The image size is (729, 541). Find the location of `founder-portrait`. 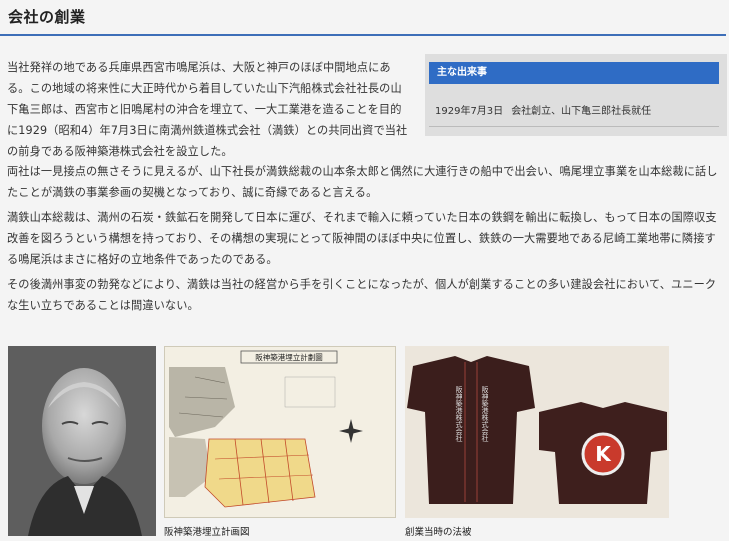

founder-portrait is located at coordinates (82, 441).